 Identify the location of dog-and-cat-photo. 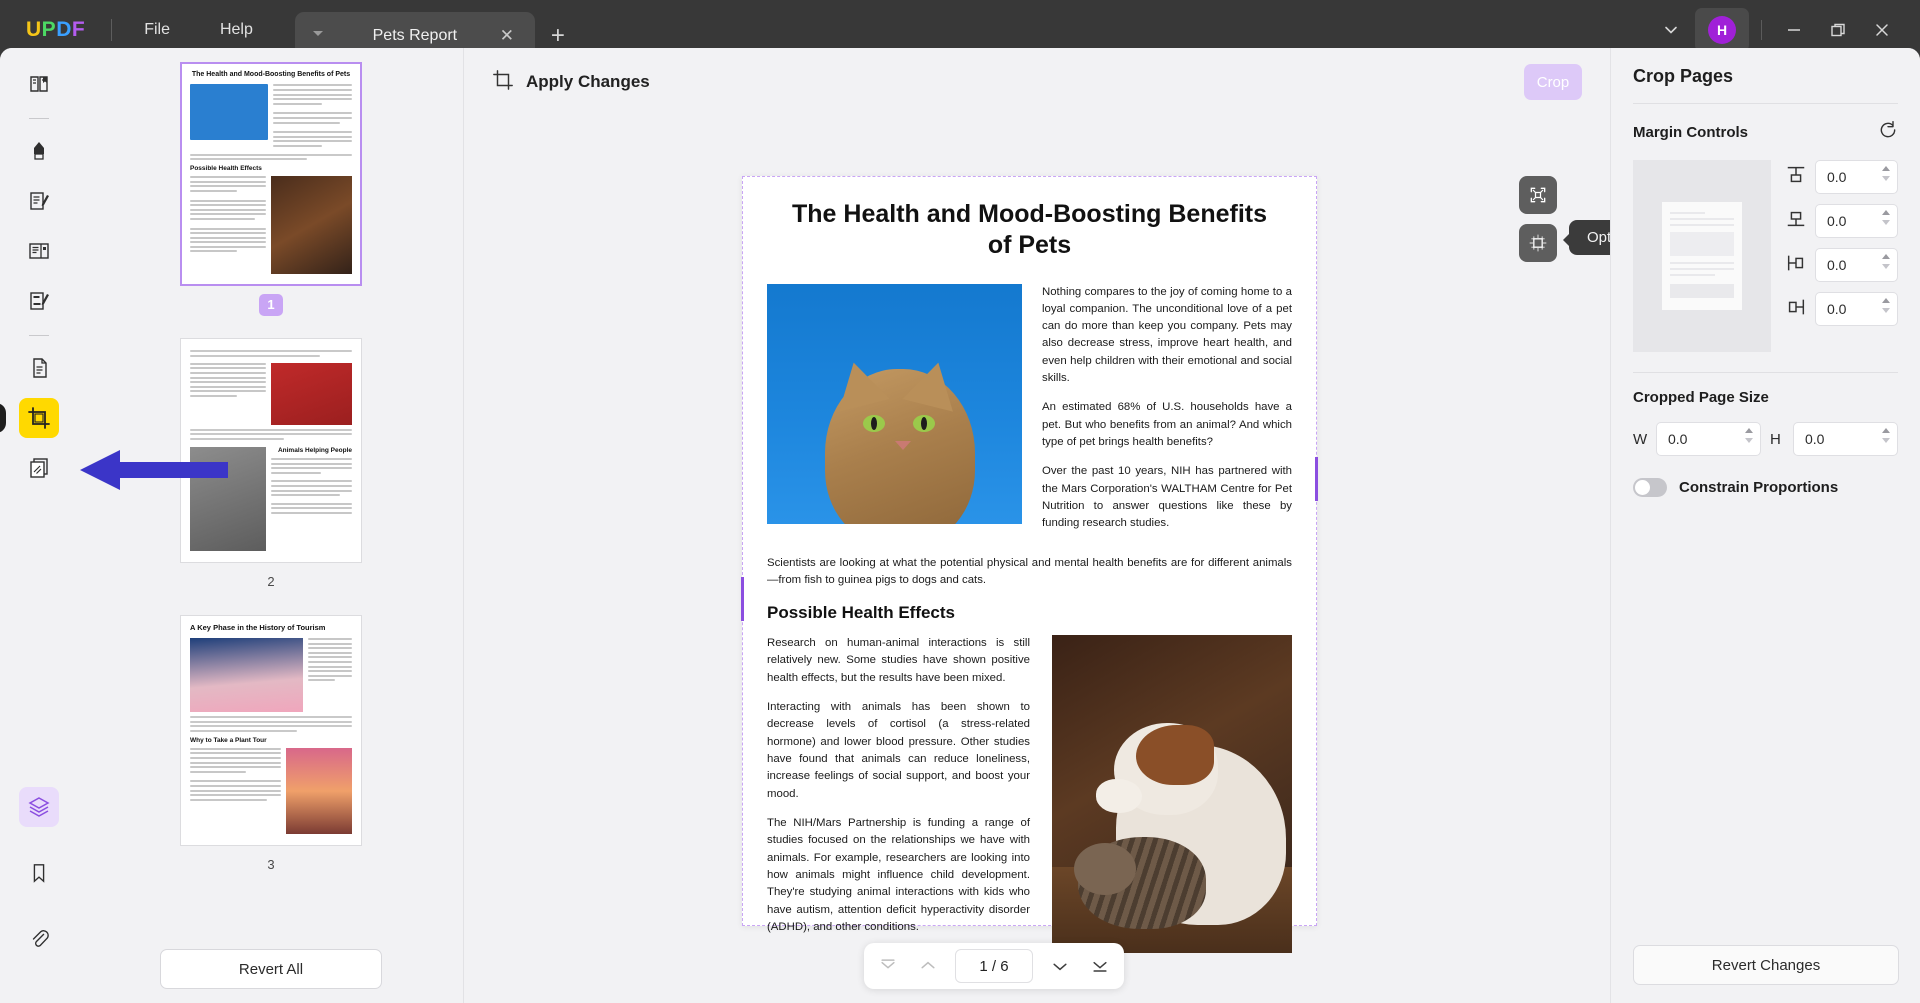
(1172, 793).